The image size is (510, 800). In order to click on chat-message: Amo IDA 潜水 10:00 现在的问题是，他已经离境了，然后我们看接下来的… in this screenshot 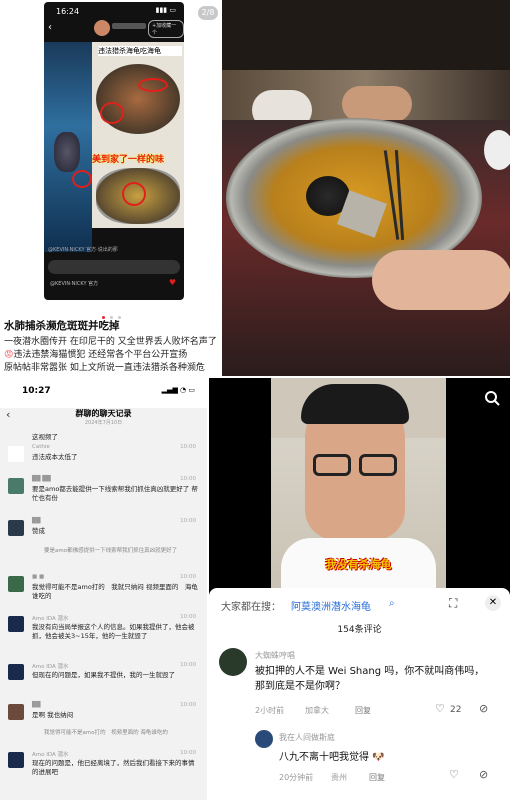, I will do `click(104, 772)`.